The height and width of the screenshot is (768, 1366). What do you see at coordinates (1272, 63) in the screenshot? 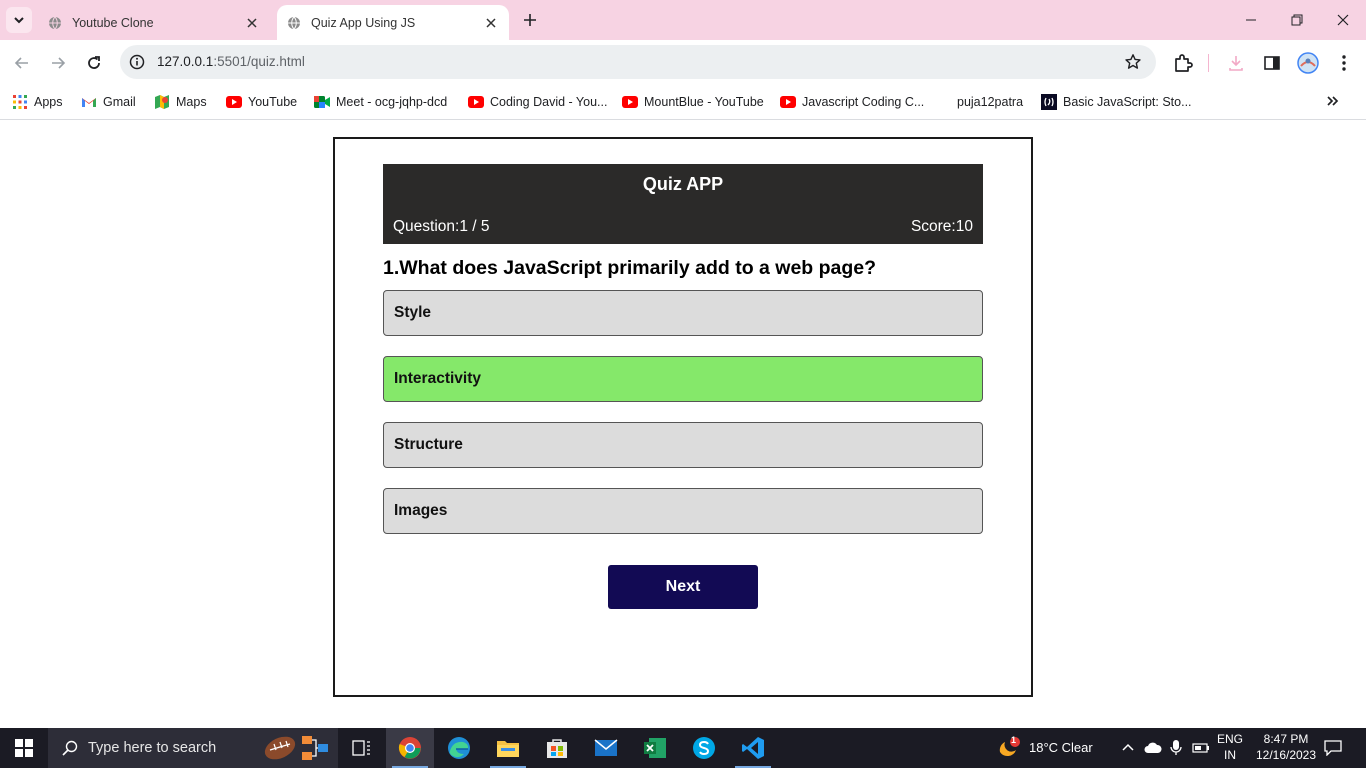
I see `side-panel-icon` at bounding box center [1272, 63].